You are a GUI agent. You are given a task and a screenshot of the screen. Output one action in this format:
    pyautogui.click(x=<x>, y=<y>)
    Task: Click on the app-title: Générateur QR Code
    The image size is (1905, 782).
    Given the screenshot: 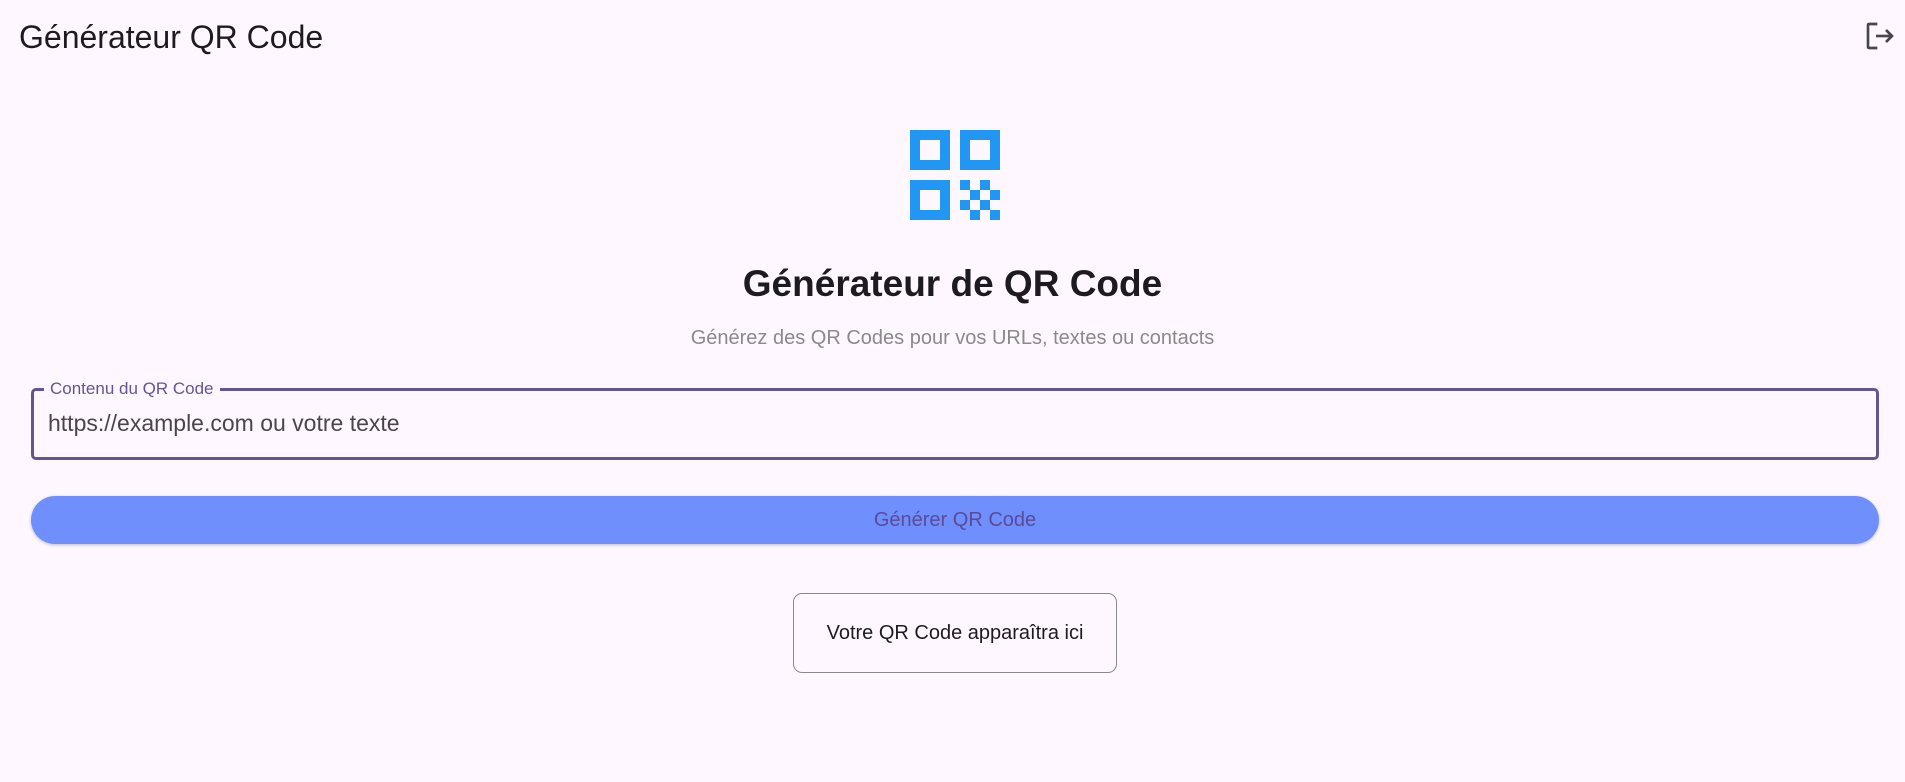 What is the action you would take?
    pyautogui.click(x=171, y=37)
    